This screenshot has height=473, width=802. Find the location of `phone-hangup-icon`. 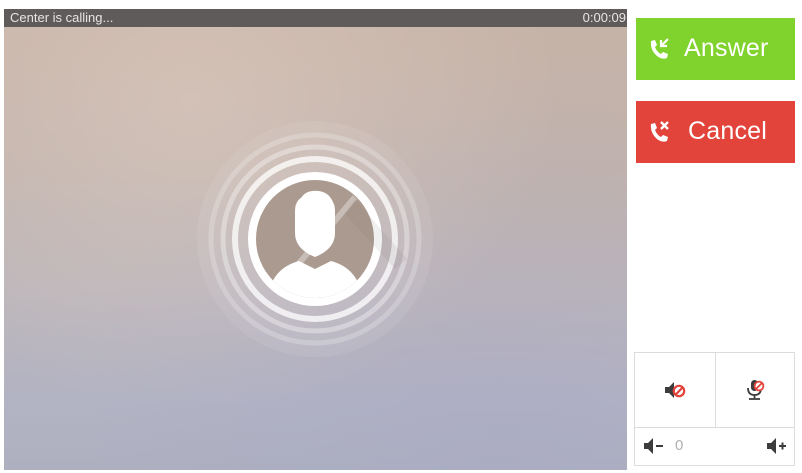

phone-hangup-icon is located at coordinates (659, 131).